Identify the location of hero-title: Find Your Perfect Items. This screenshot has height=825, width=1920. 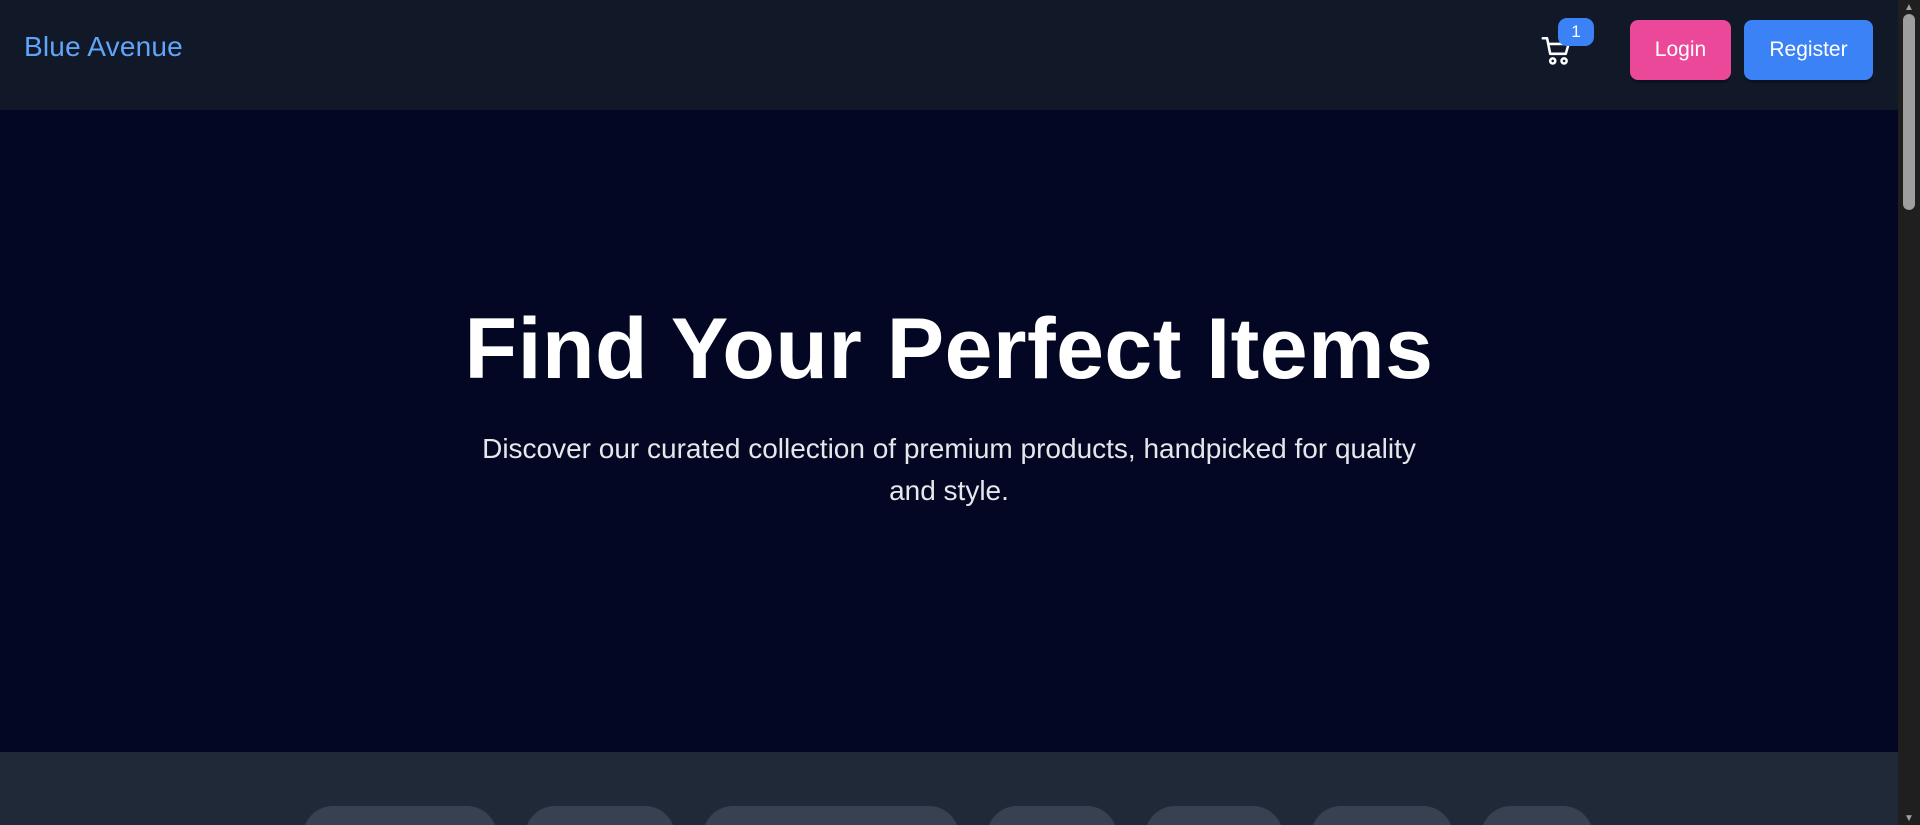
(949, 349).